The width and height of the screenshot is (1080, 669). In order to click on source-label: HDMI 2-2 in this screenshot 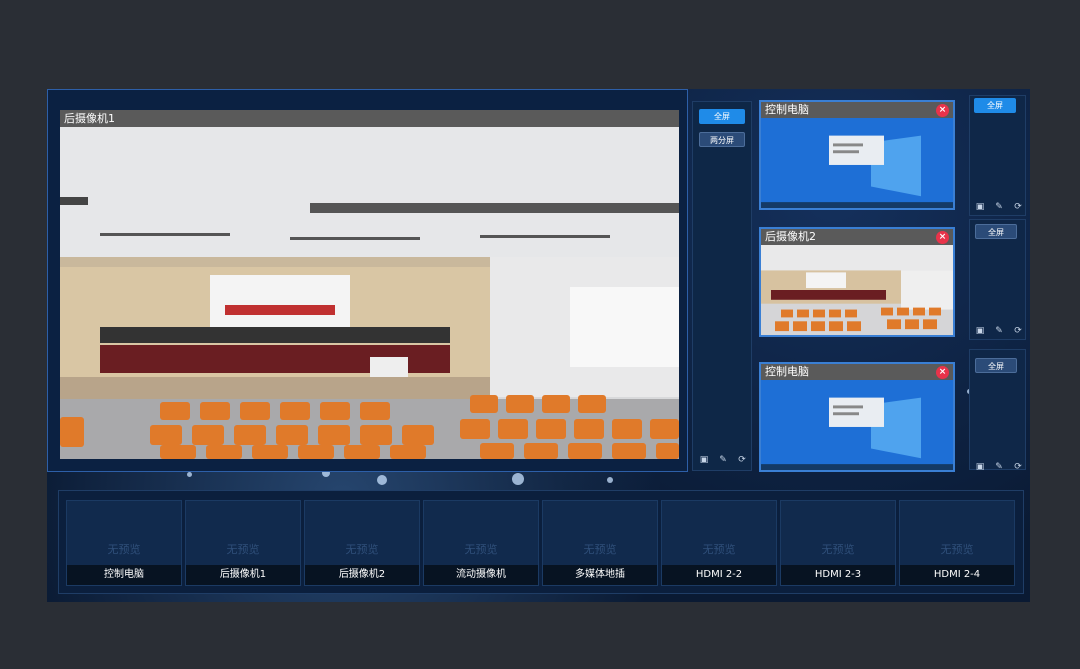, I will do `click(719, 575)`.